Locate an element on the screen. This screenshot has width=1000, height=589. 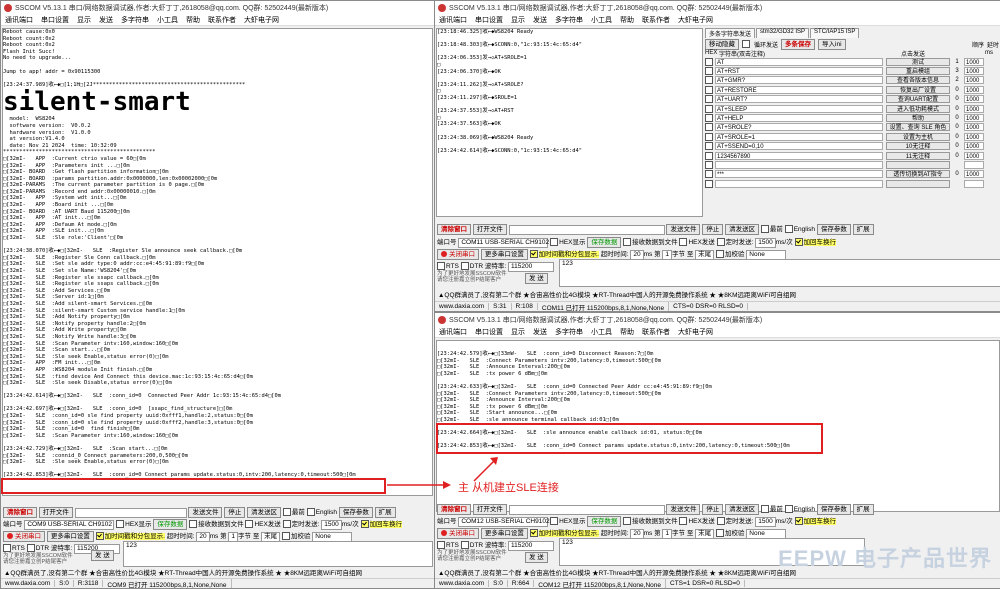
string-input is located at coordinates (799, 164).